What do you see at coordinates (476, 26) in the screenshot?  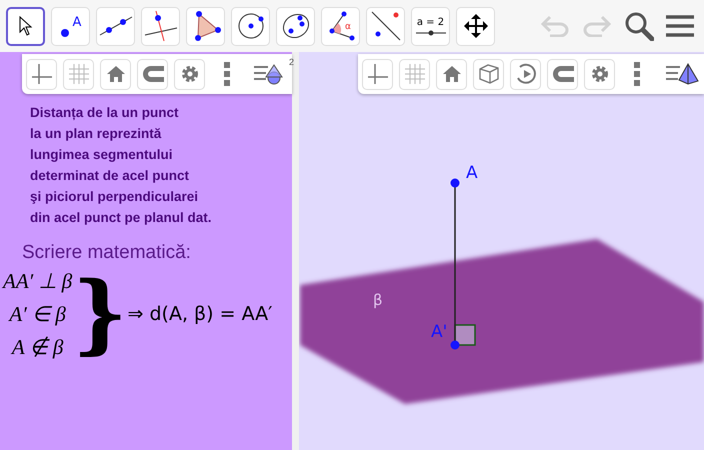 I see `move-arrows-icon` at bounding box center [476, 26].